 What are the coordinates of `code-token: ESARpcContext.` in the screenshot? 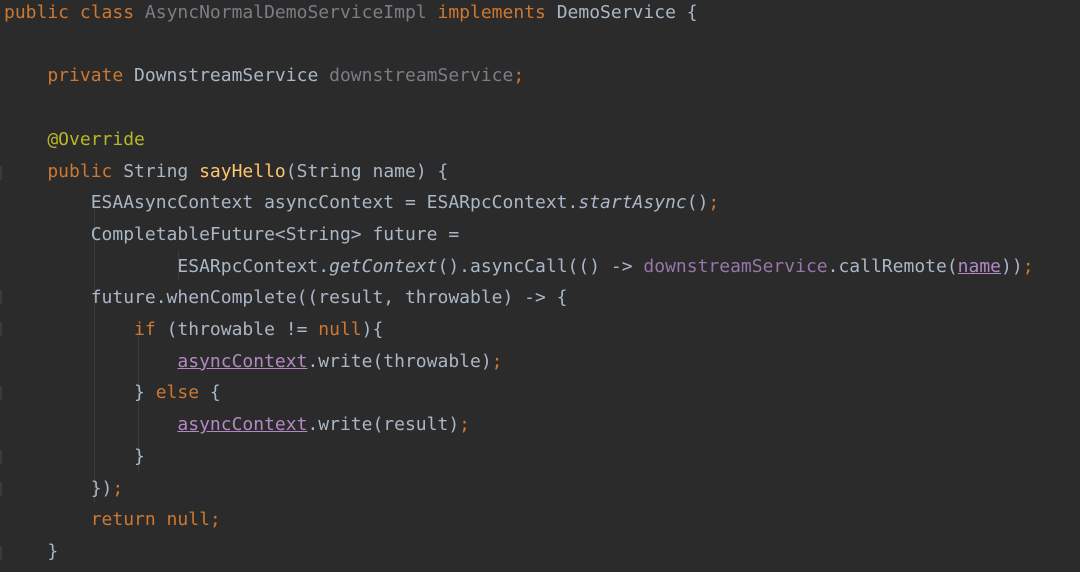 It's located at (167, 266).